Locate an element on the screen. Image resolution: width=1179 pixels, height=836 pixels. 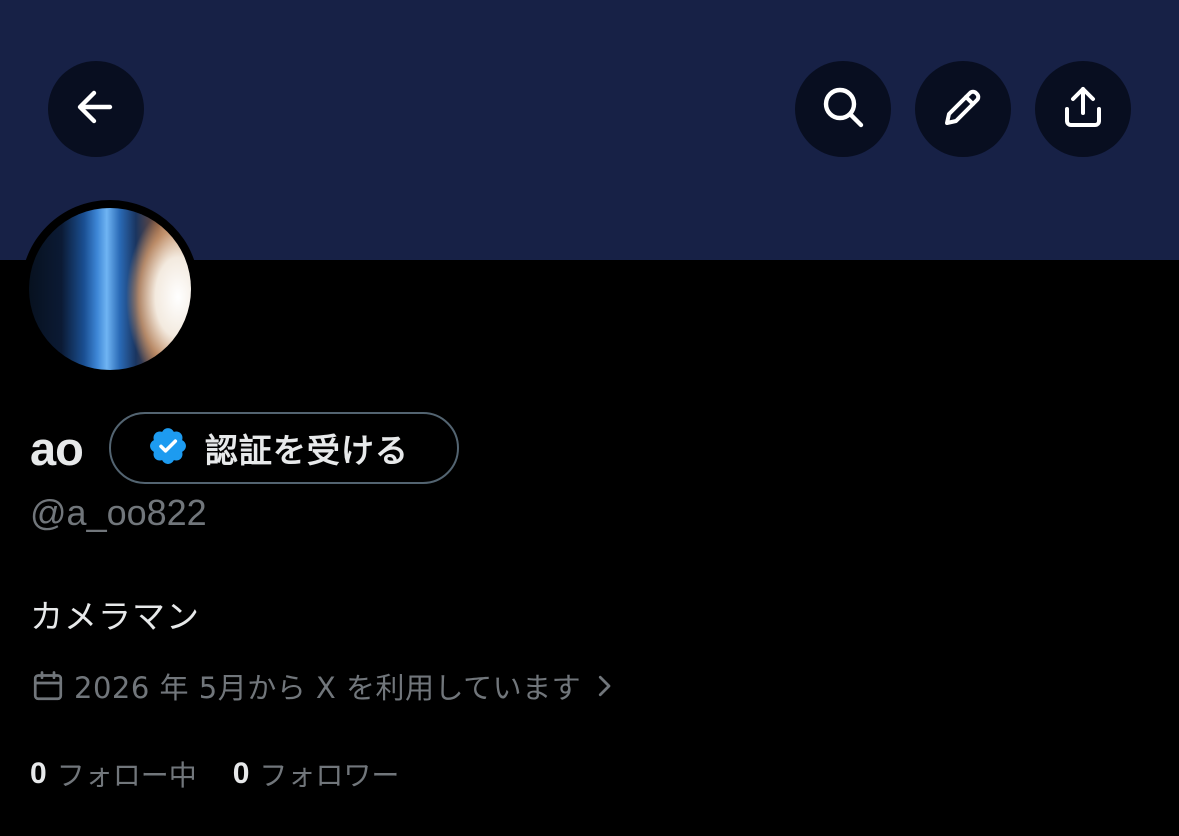
pencil-icon is located at coordinates (963, 109).